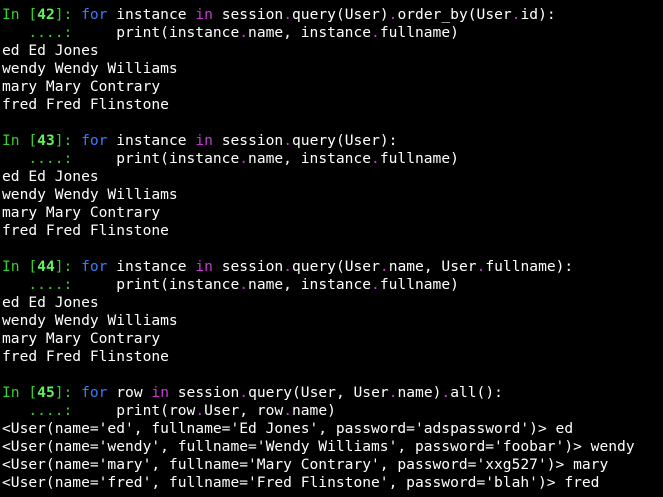 The height and width of the screenshot is (497, 663). What do you see at coordinates (244, 410) in the screenshot?
I see `code-token: User, row` at bounding box center [244, 410].